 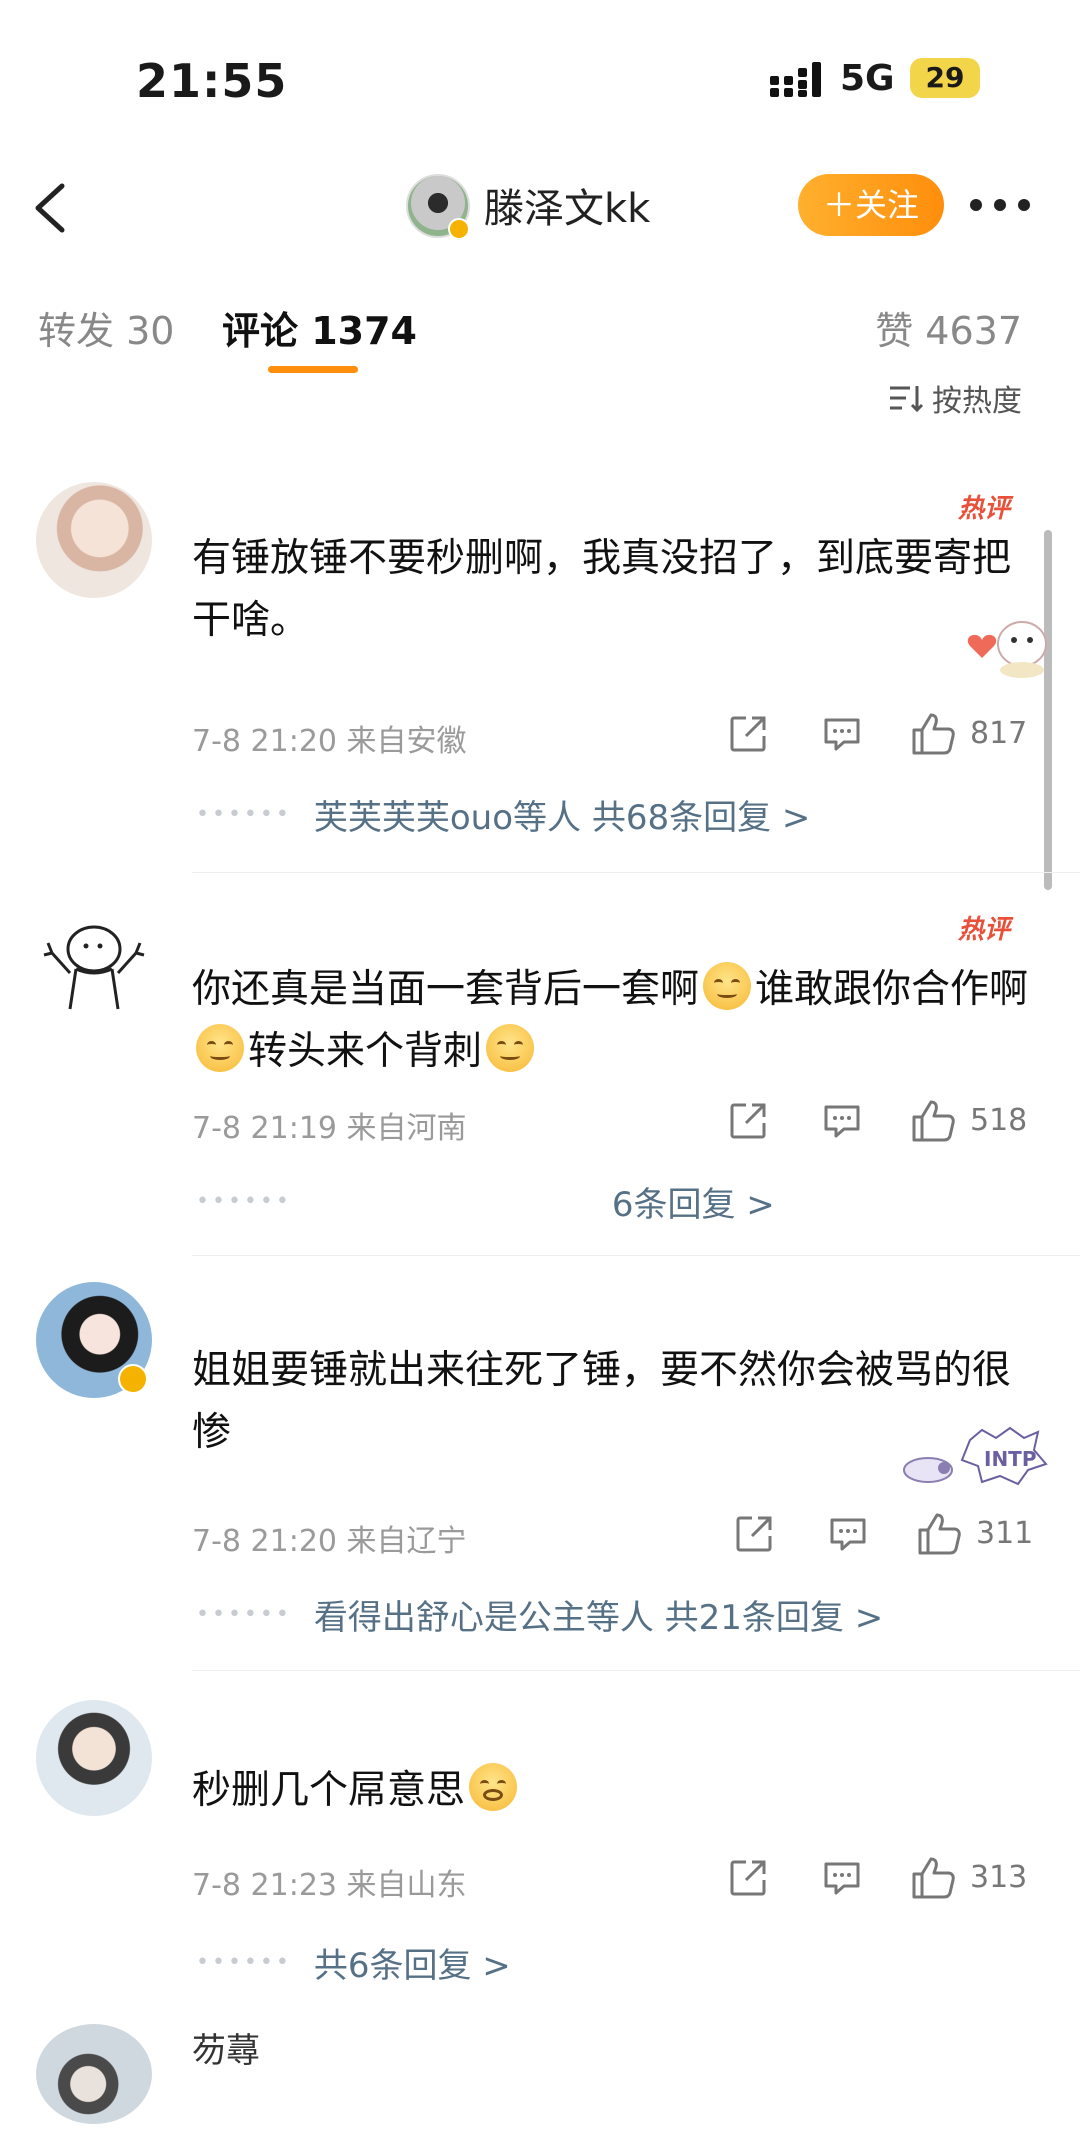 What do you see at coordinates (1007, 649) in the screenshot?
I see `sticker-icon` at bounding box center [1007, 649].